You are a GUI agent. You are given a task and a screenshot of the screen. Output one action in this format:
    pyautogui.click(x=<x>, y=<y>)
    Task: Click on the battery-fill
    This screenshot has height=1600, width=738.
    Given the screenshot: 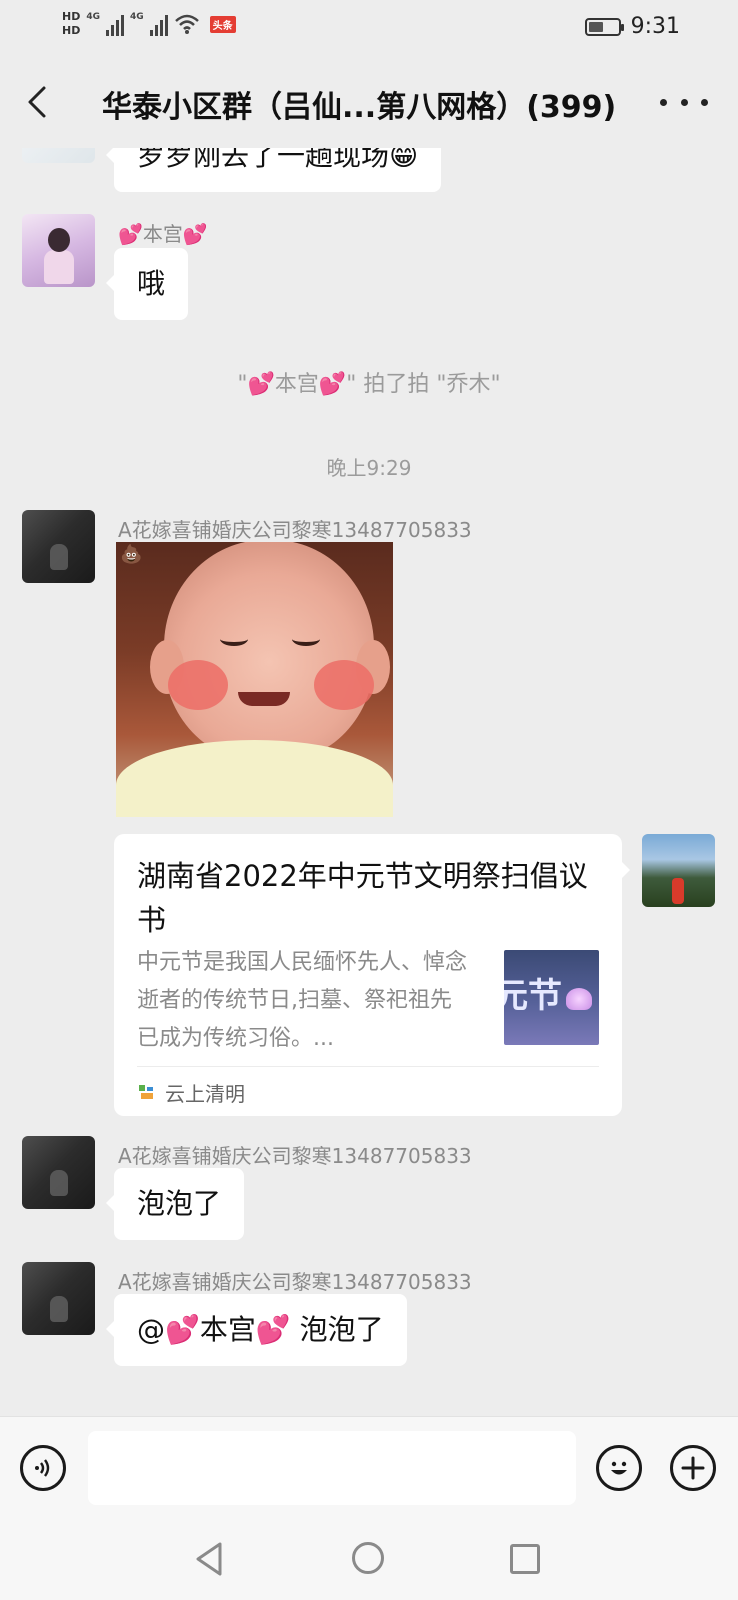 What is the action you would take?
    pyautogui.click(x=595, y=26)
    